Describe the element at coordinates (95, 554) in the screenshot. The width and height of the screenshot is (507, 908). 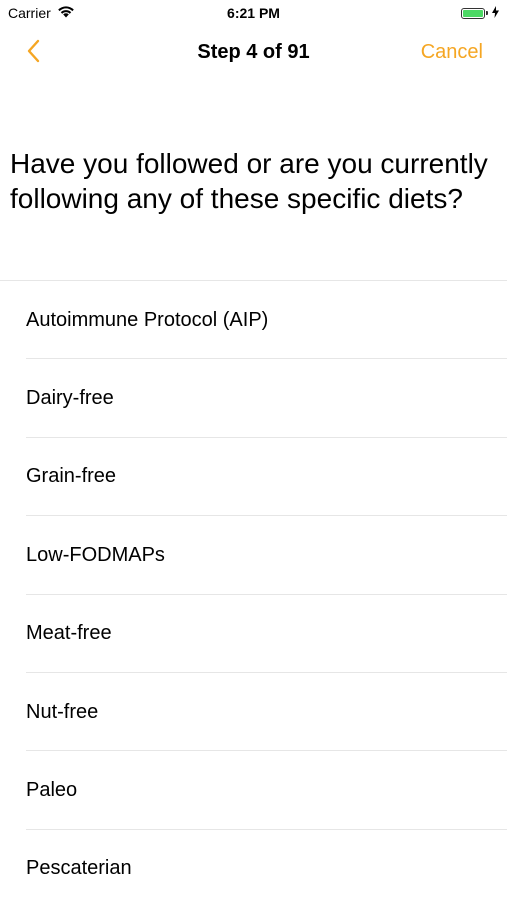
I see `option-label: Low-FODMAPs` at that location.